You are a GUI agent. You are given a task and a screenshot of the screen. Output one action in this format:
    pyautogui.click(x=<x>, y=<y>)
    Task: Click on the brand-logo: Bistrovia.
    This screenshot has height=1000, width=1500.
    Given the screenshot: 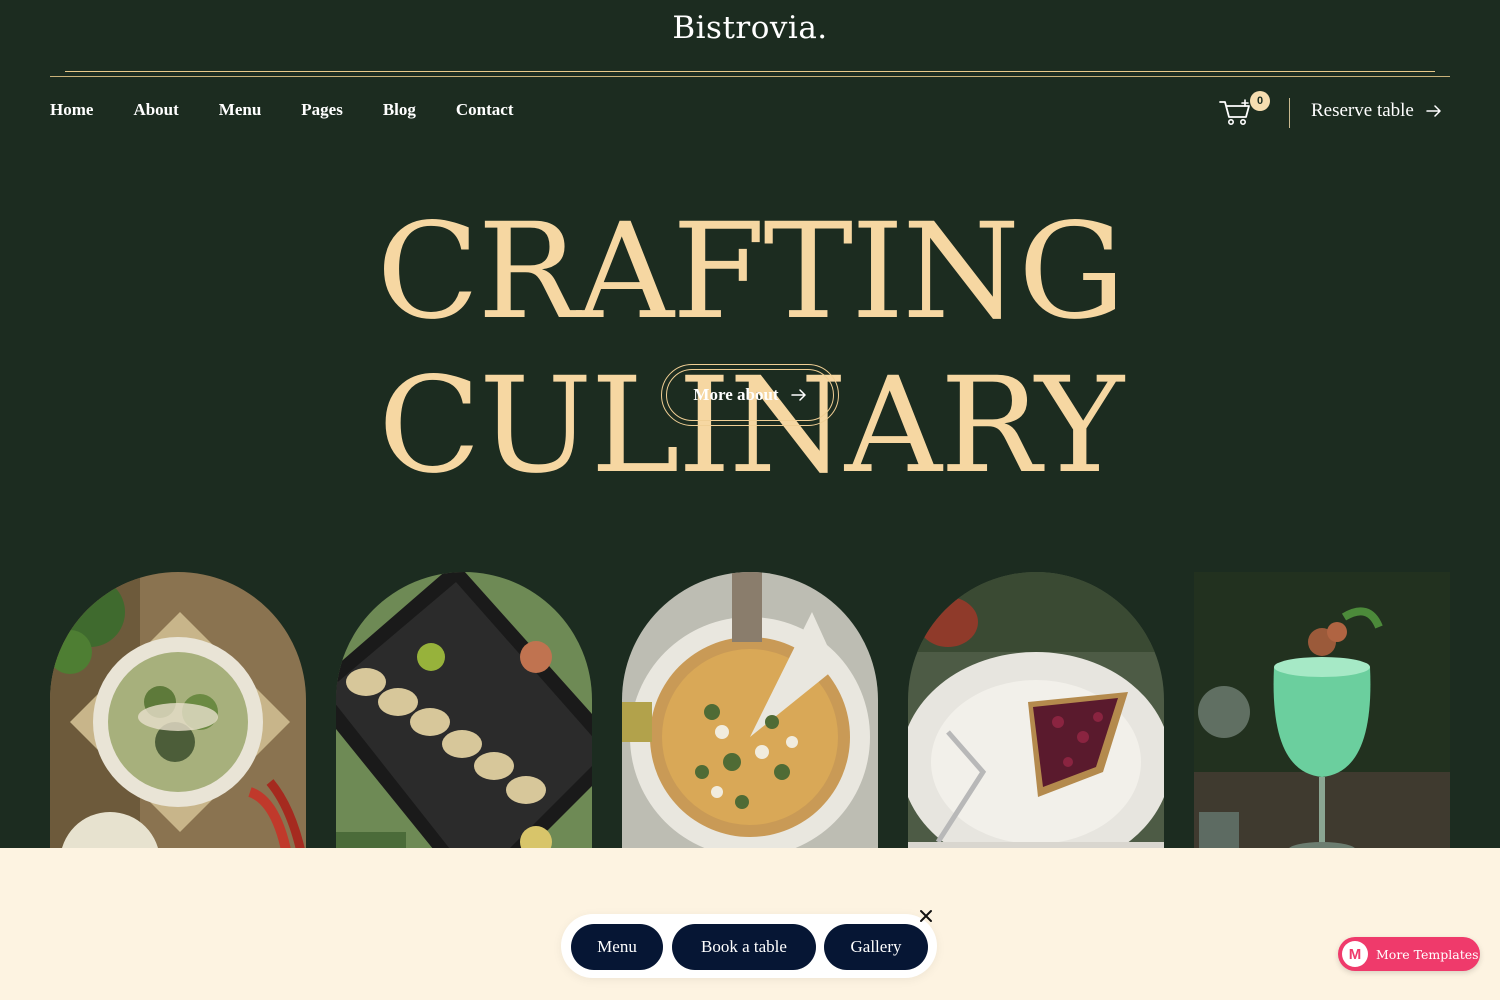 What is the action you would take?
    pyautogui.click(x=750, y=28)
    